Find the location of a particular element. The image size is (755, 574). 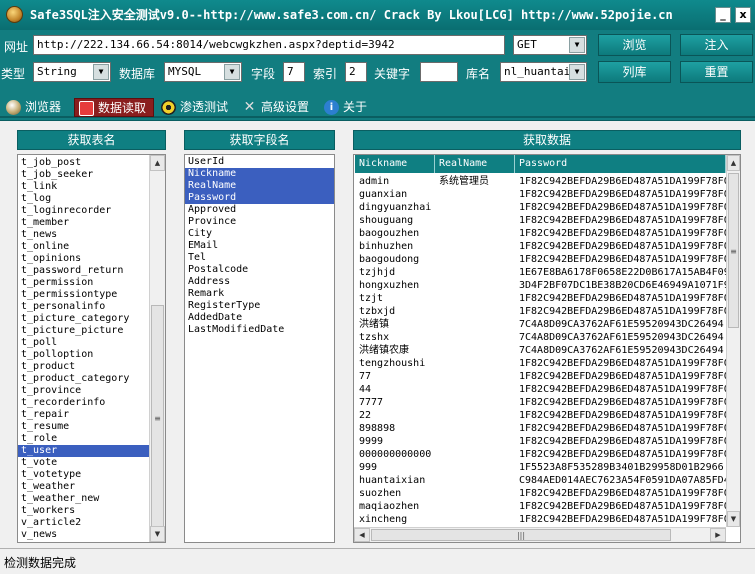

list-item: Password is located at coordinates (259, 198).